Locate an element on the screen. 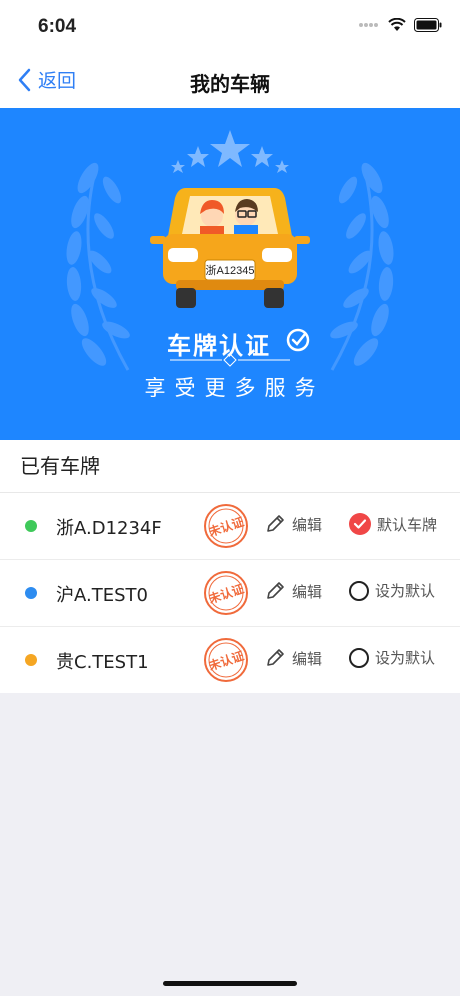 This screenshot has height=996, width=460. check-circle-icon is located at coordinates (360, 524).